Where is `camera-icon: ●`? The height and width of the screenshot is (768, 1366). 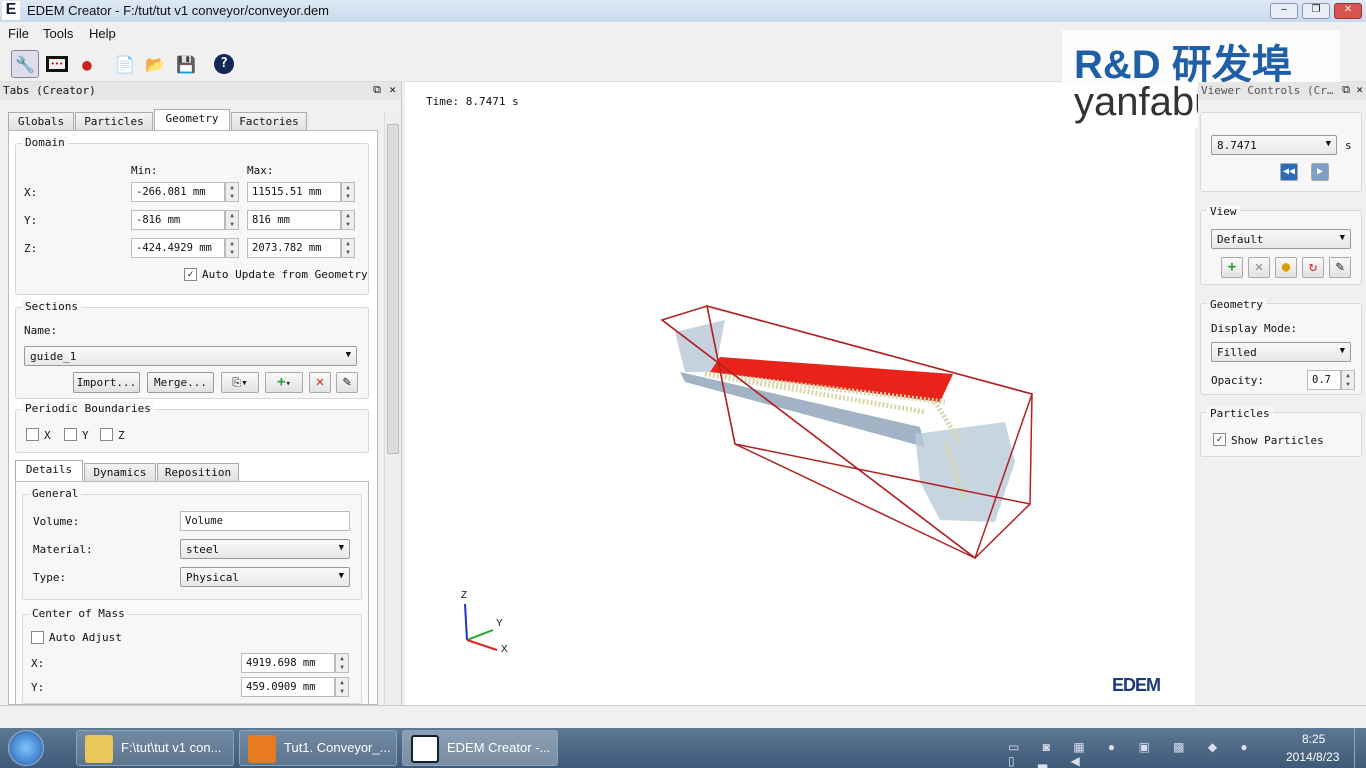 camera-icon: ● is located at coordinates (1286, 267).